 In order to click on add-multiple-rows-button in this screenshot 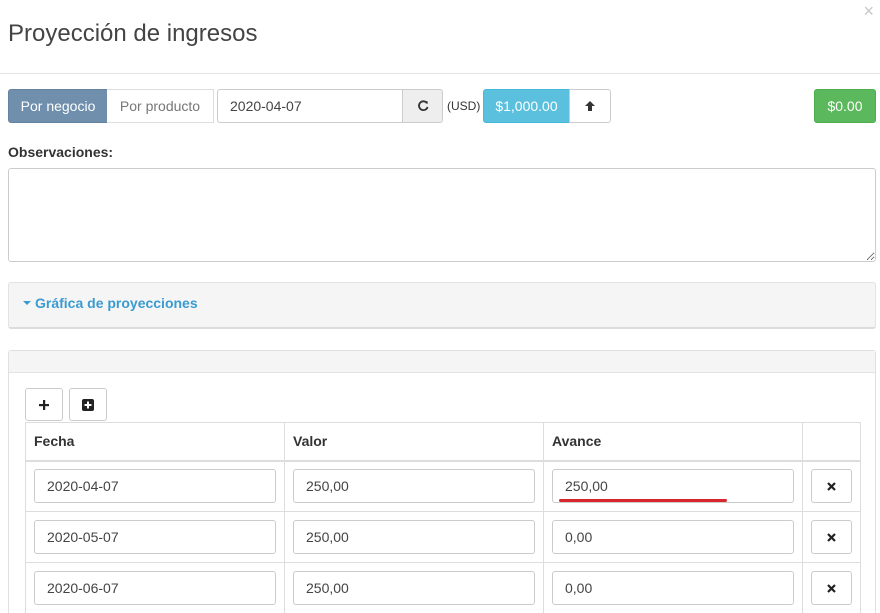, I will do `click(88, 404)`.